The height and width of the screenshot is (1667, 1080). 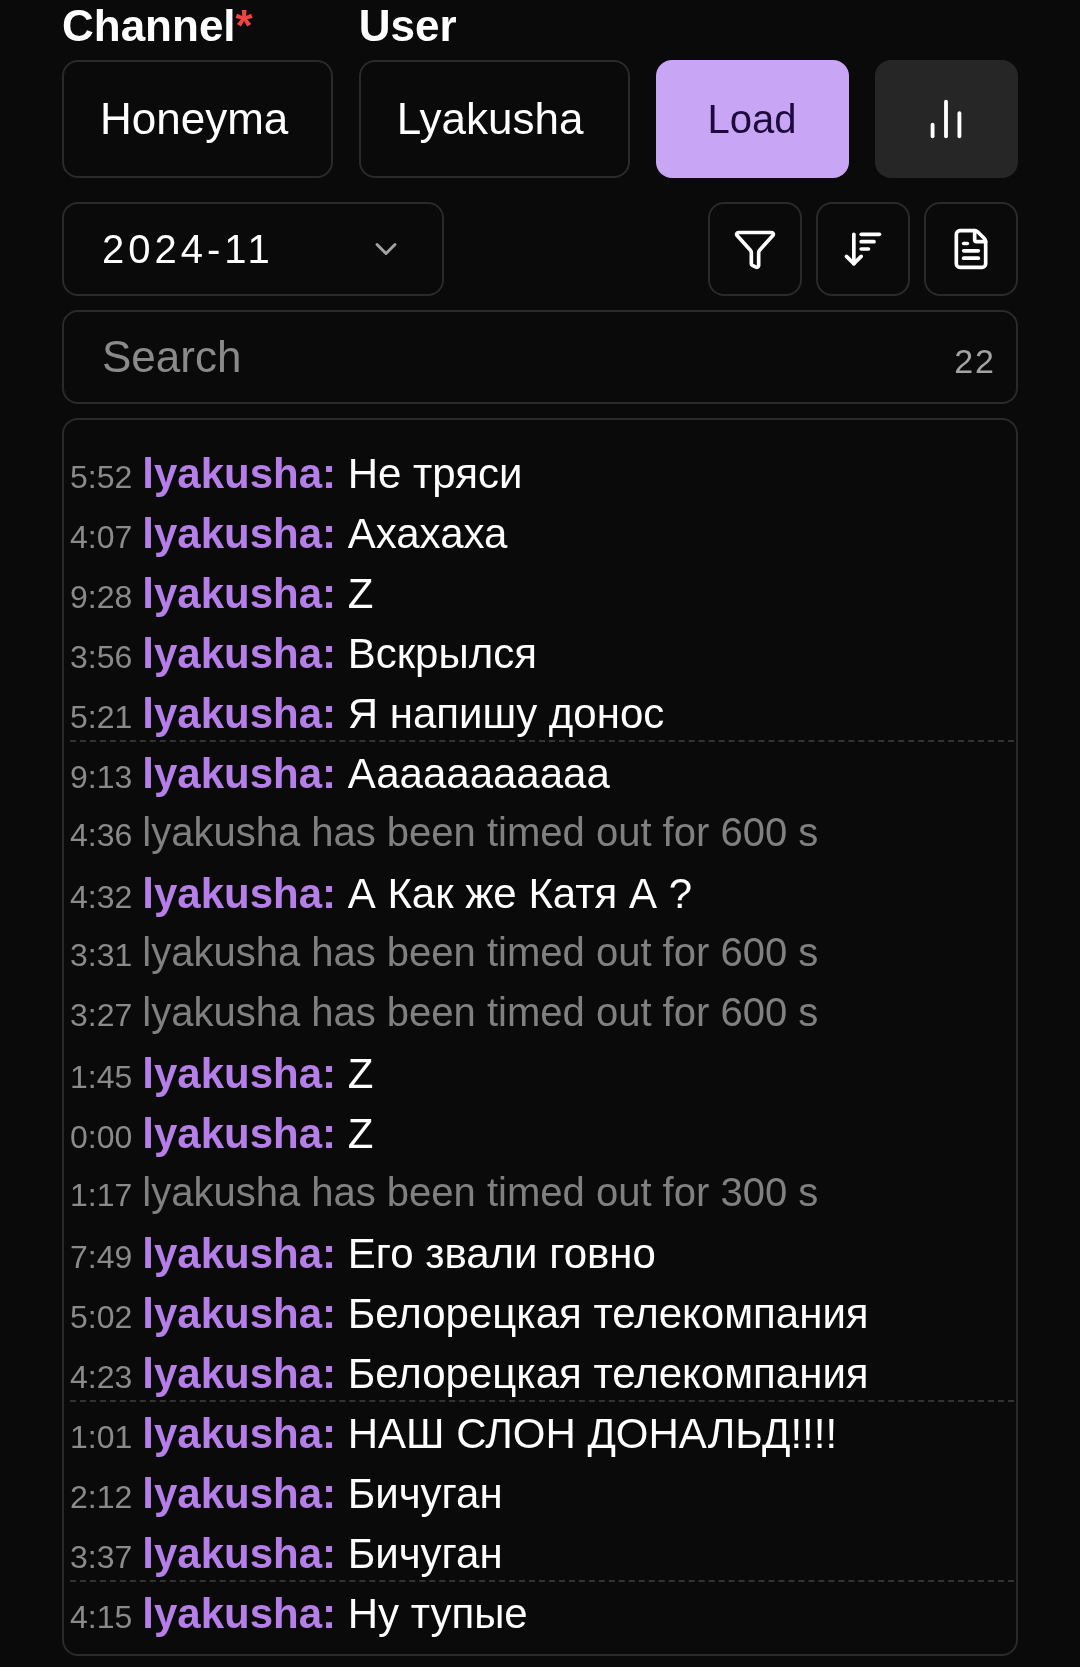 I want to click on timestamp: 5:02, so click(x=101, y=1317).